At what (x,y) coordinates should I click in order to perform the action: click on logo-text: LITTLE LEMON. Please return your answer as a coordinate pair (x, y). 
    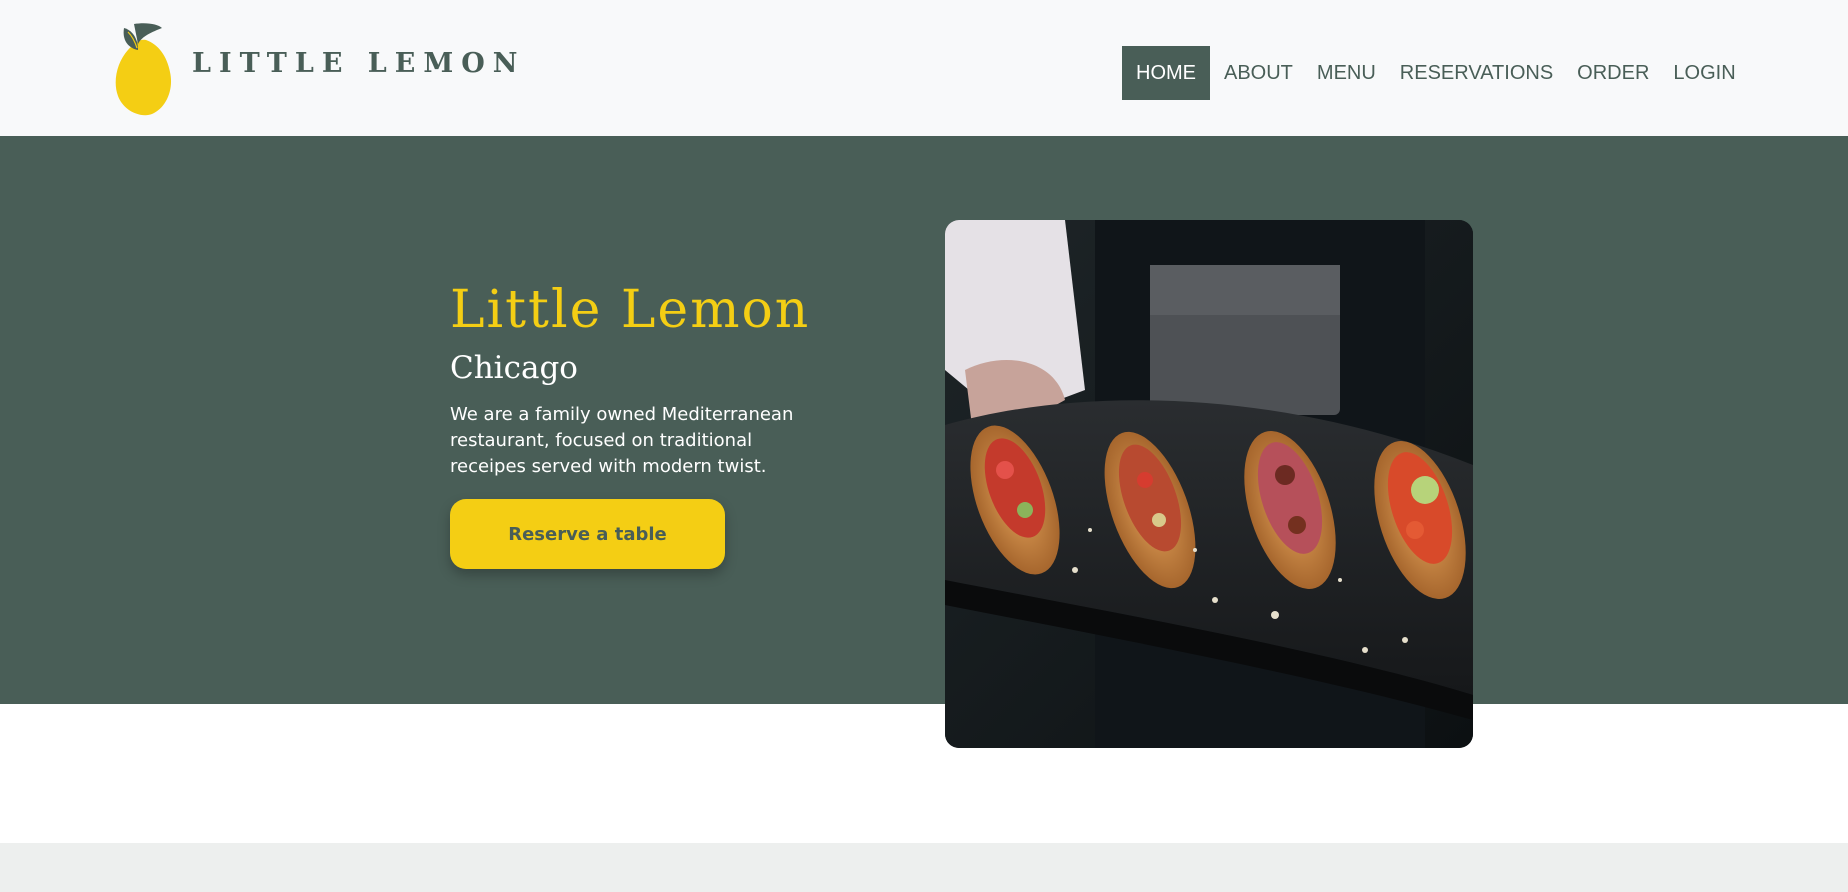
    Looking at the image, I should click on (359, 63).